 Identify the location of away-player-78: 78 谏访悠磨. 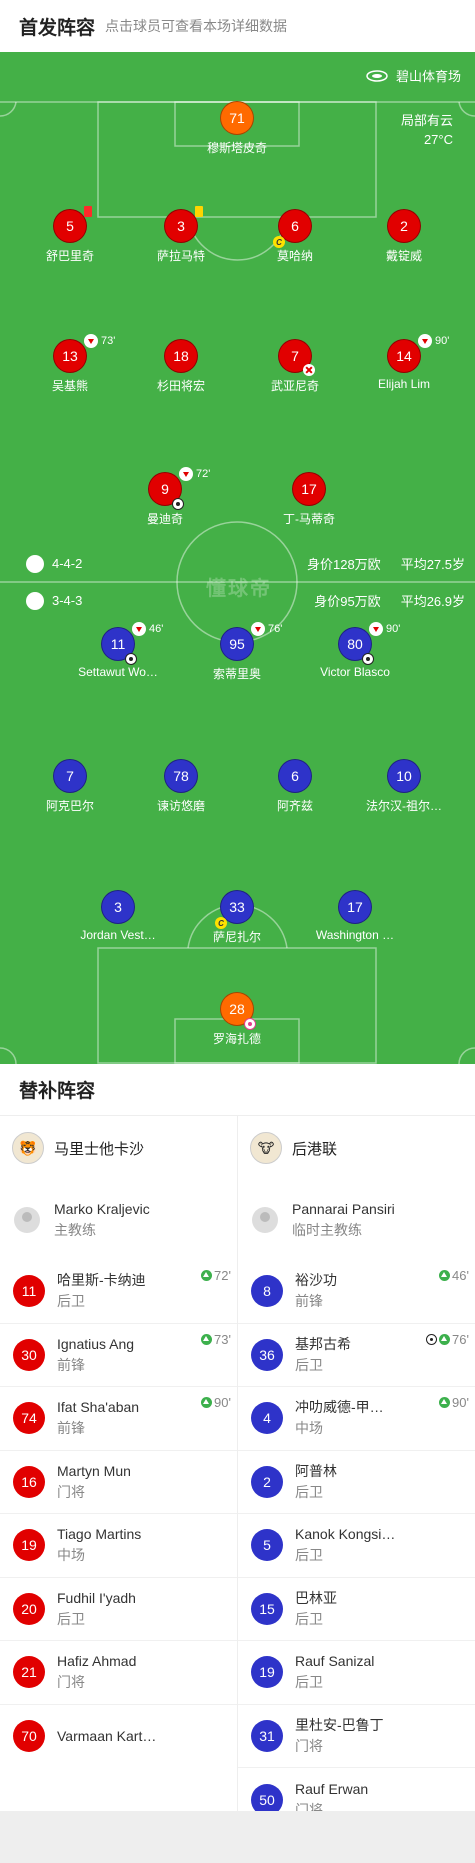
(181, 786).